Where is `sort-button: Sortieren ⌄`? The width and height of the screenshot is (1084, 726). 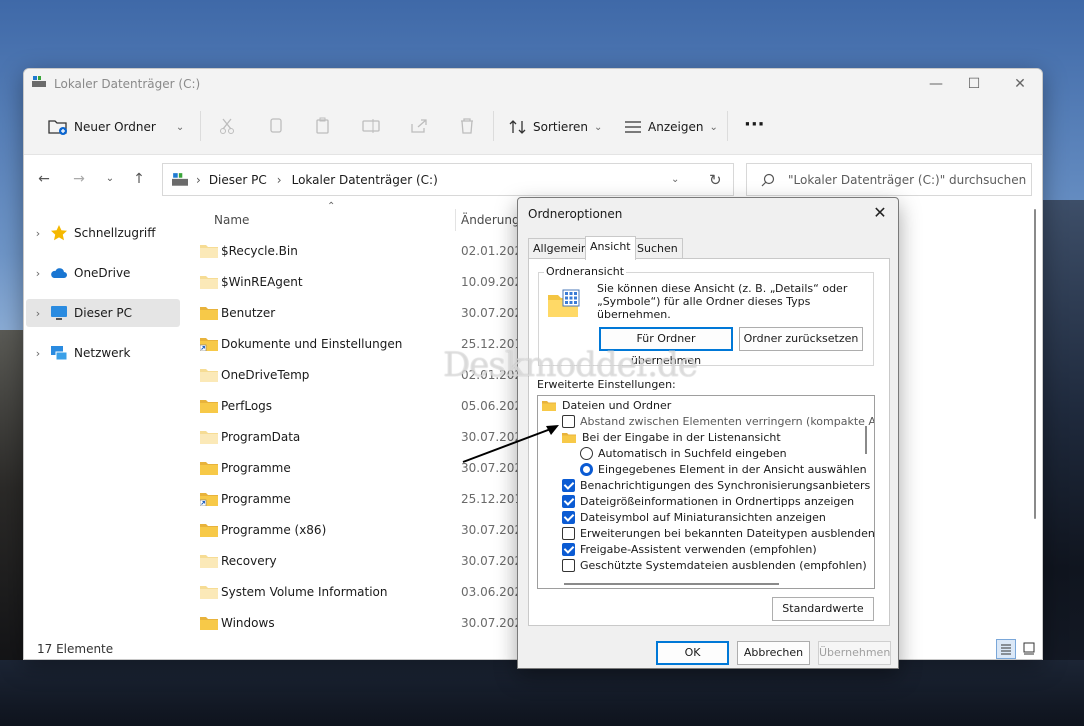
sort-button: Sortieren ⌄ is located at coordinates (555, 127).